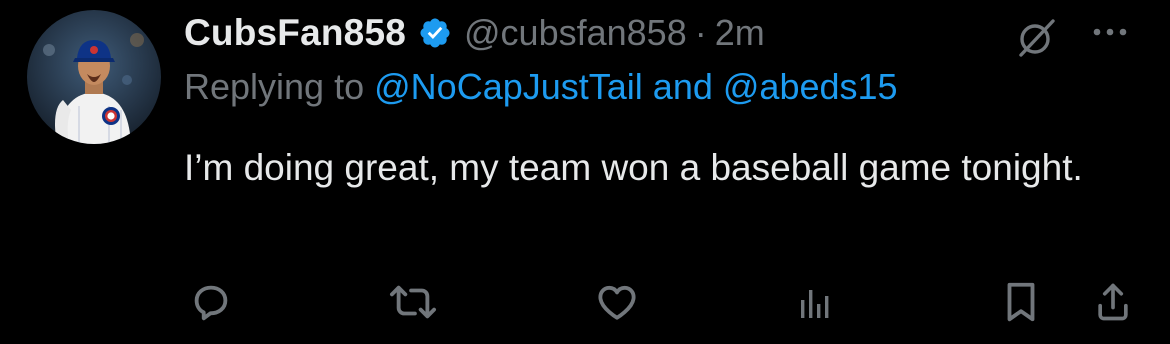  What do you see at coordinates (575, 33) in the screenshot?
I see `user-handle: @cubsfan858` at bounding box center [575, 33].